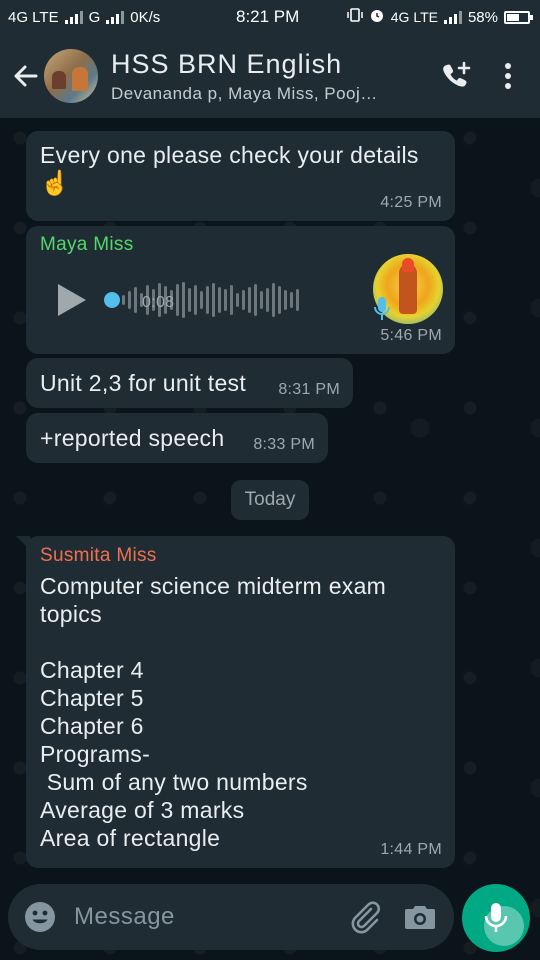 This screenshot has width=540, height=960. Describe the element at coordinates (270, 500) in the screenshot. I see `date-divider: Today` at that location.